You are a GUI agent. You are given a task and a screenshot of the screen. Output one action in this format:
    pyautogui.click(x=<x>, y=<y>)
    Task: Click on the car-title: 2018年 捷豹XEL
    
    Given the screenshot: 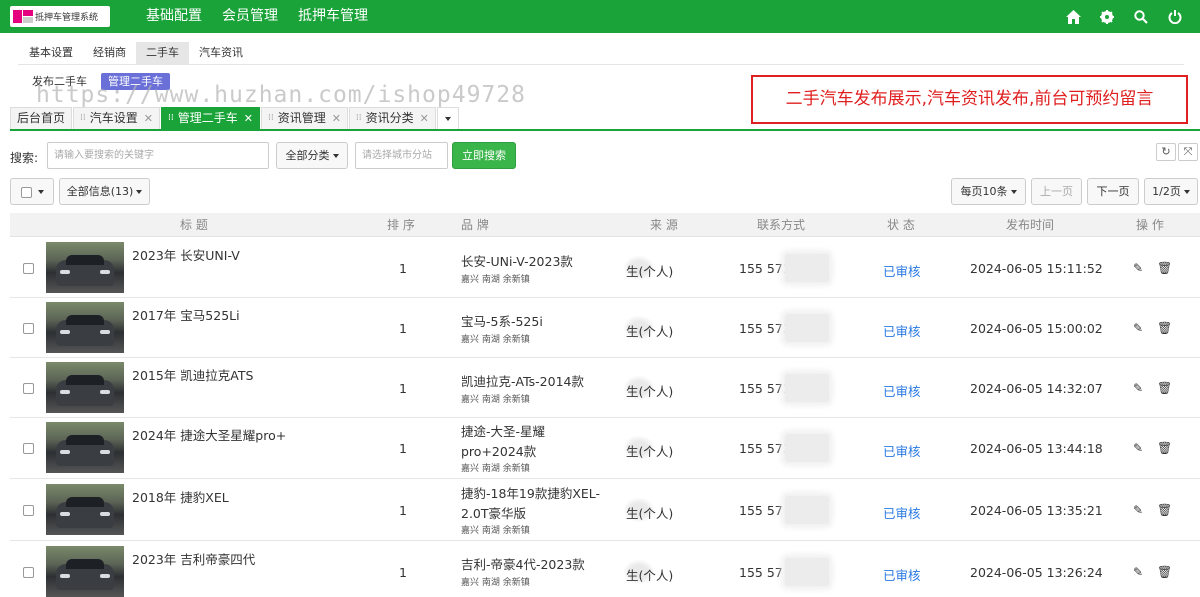 What is the action you would take?
    pyautogui.click(x=180, y=496)
    